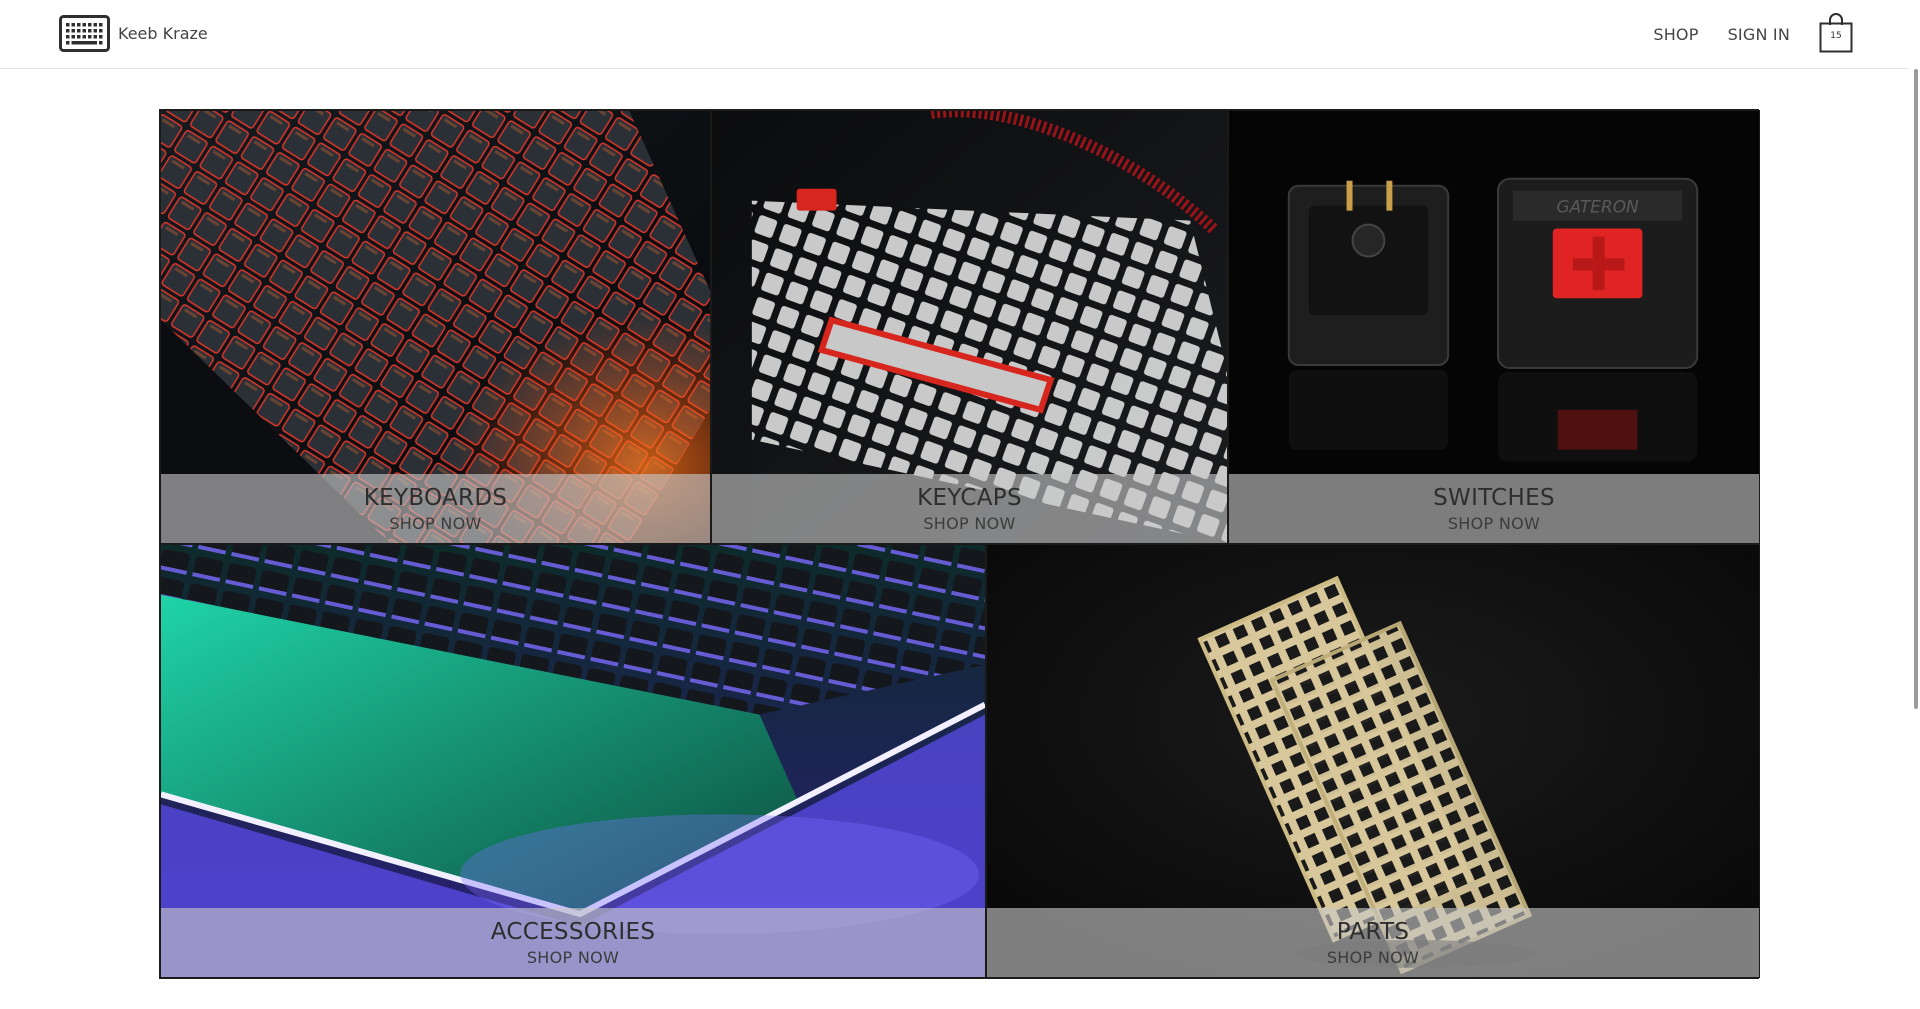  I want to click on page-scrollbar, so click(1914, 504).